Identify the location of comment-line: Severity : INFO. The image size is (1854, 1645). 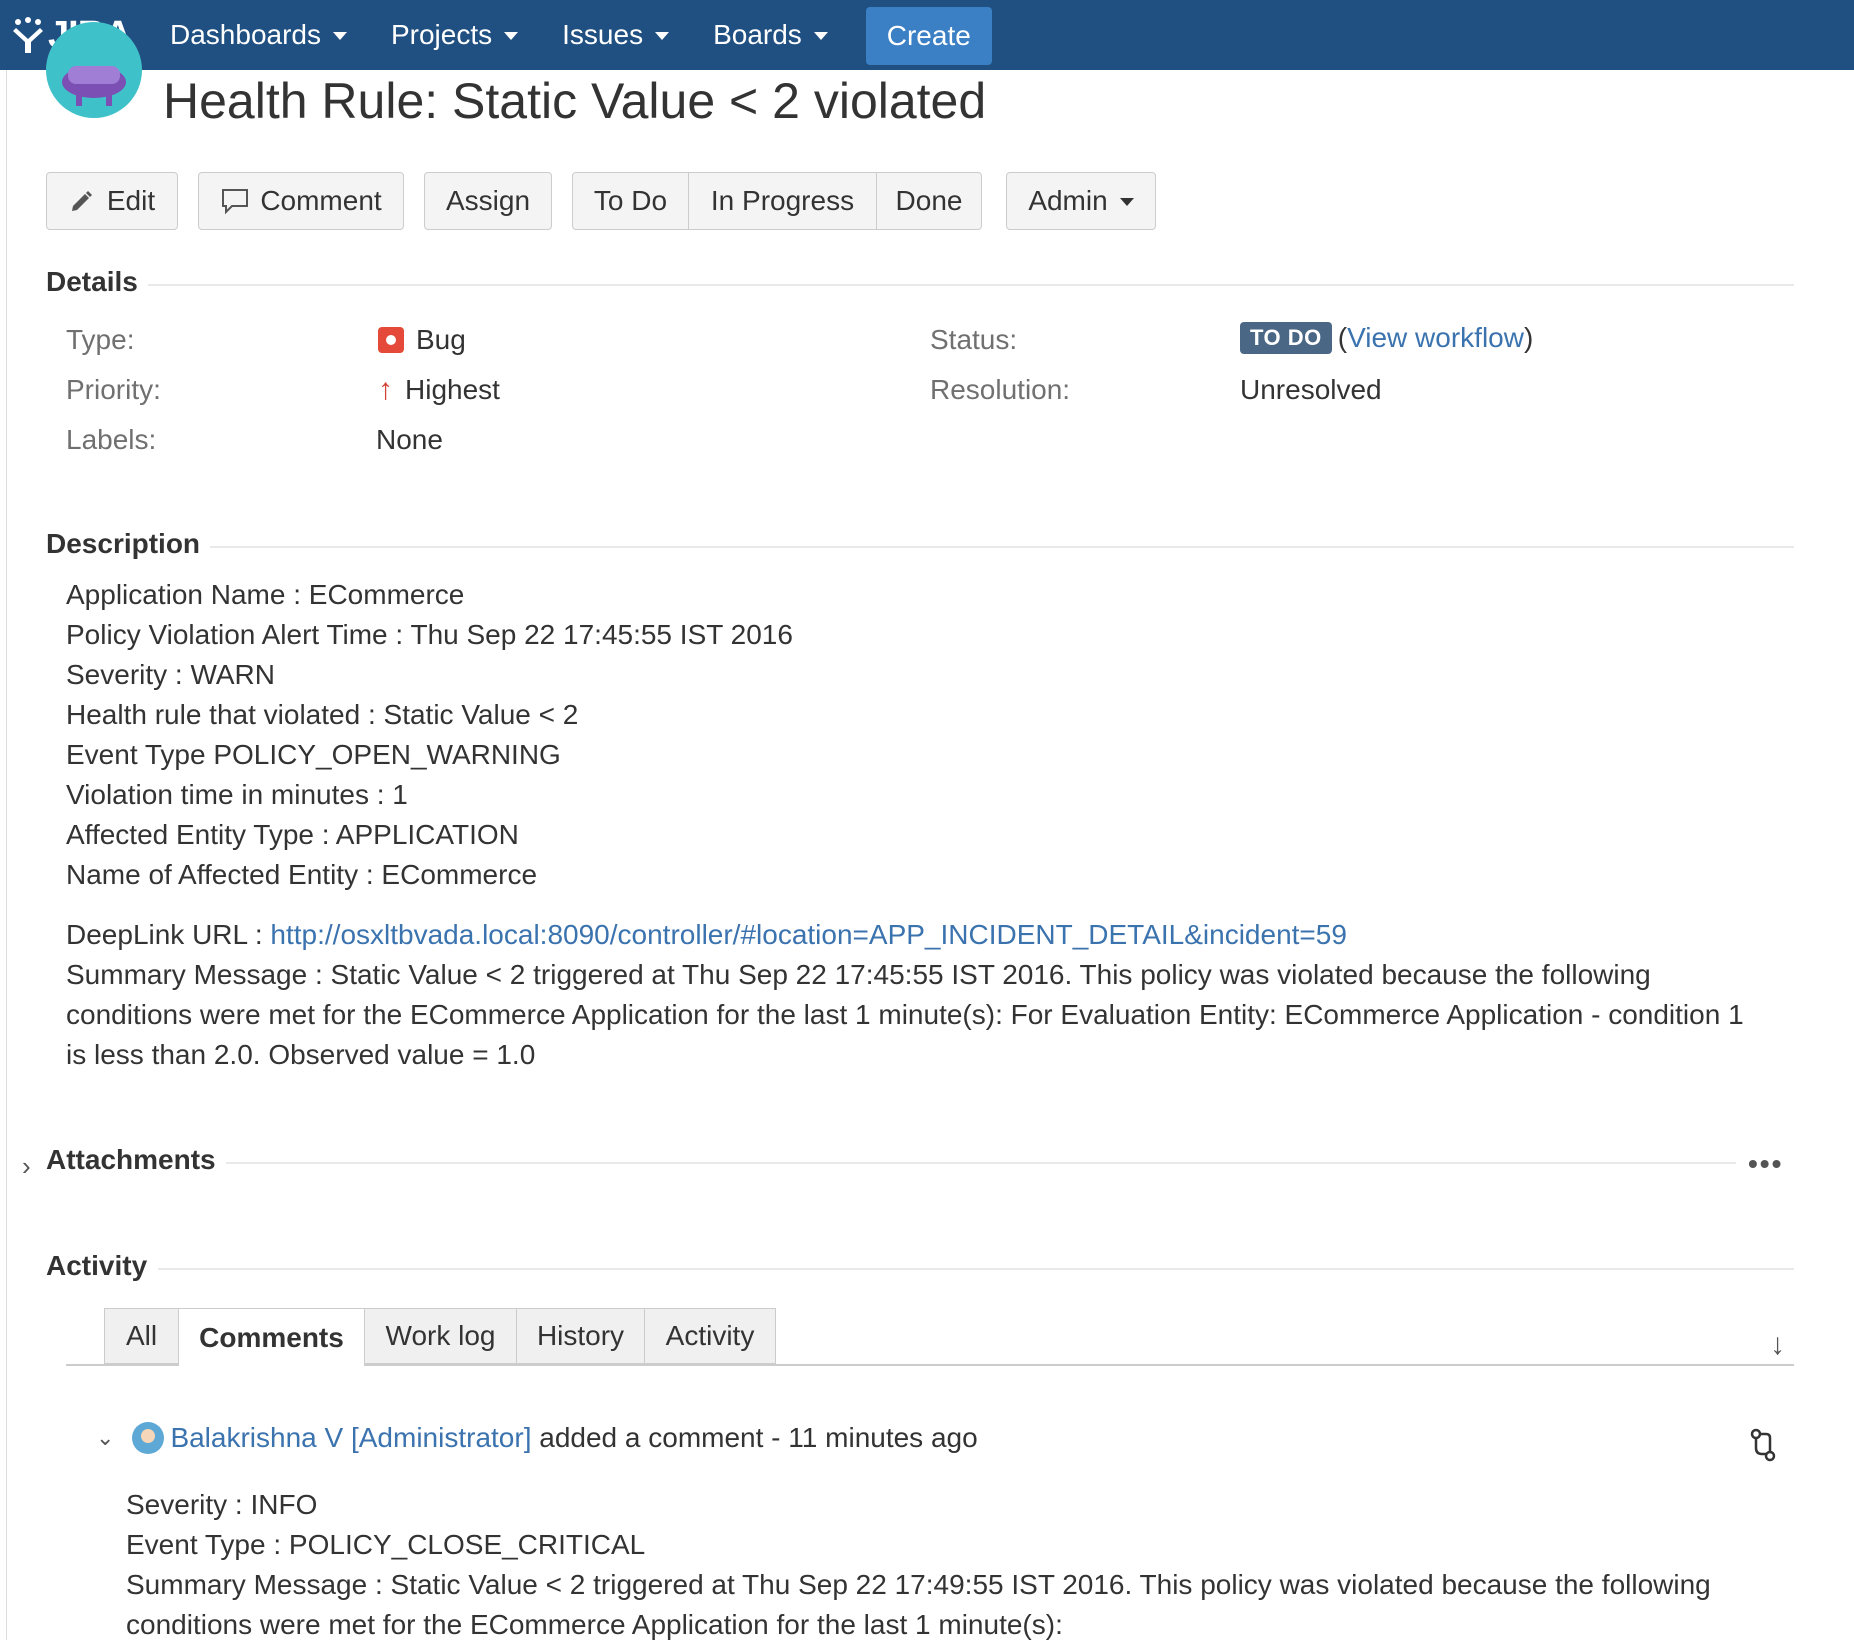
(222, 1504).